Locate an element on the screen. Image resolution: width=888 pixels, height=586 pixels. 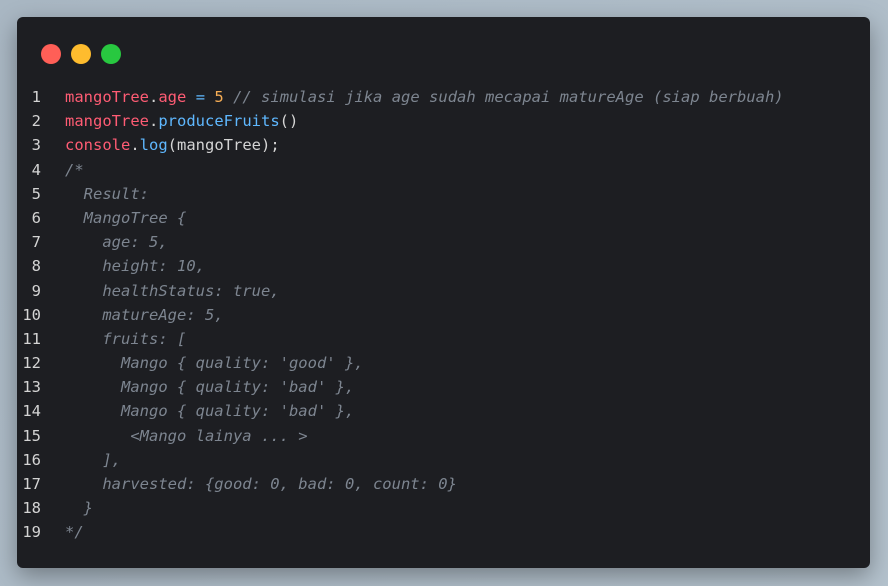
code-line: 3 console.log(mangoTree); is located at coordinates (400, 145).